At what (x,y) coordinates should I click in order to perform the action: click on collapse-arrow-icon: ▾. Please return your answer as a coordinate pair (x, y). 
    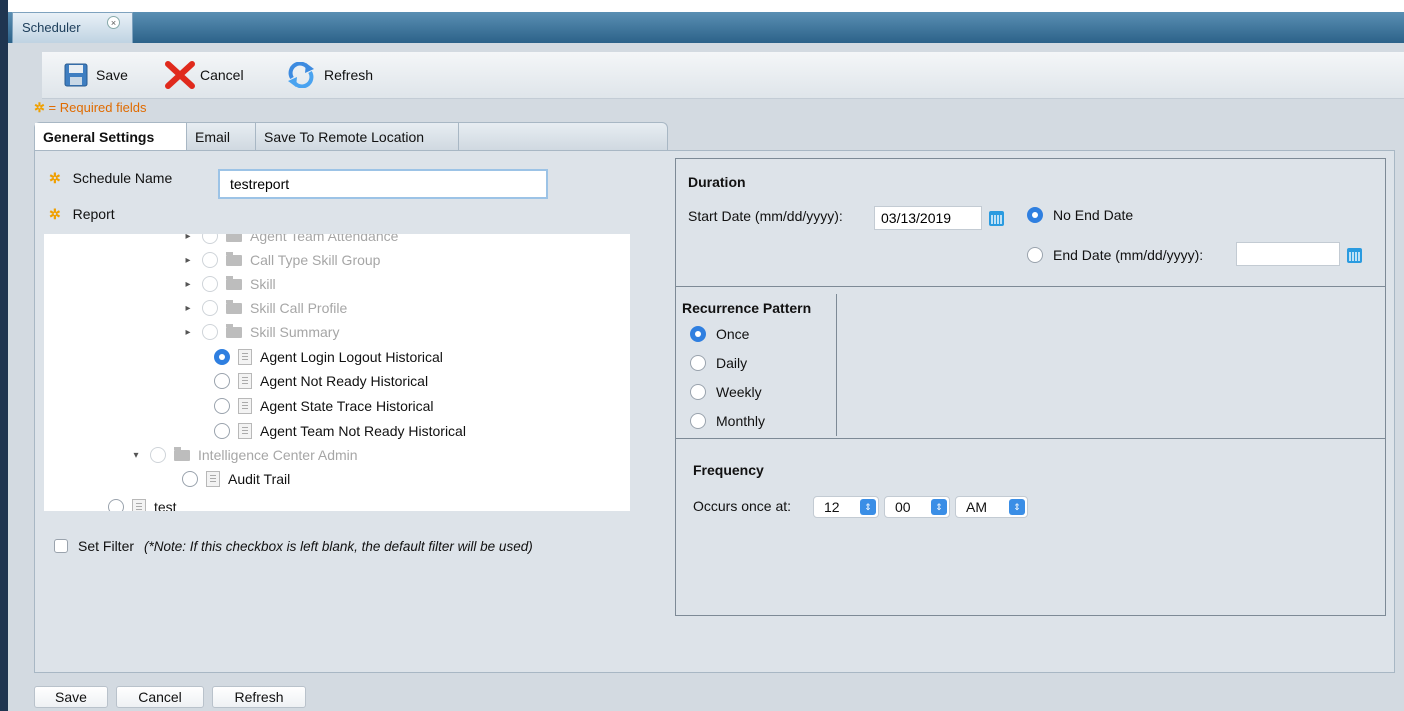
    Looking at the image, I should click on (136, 455).